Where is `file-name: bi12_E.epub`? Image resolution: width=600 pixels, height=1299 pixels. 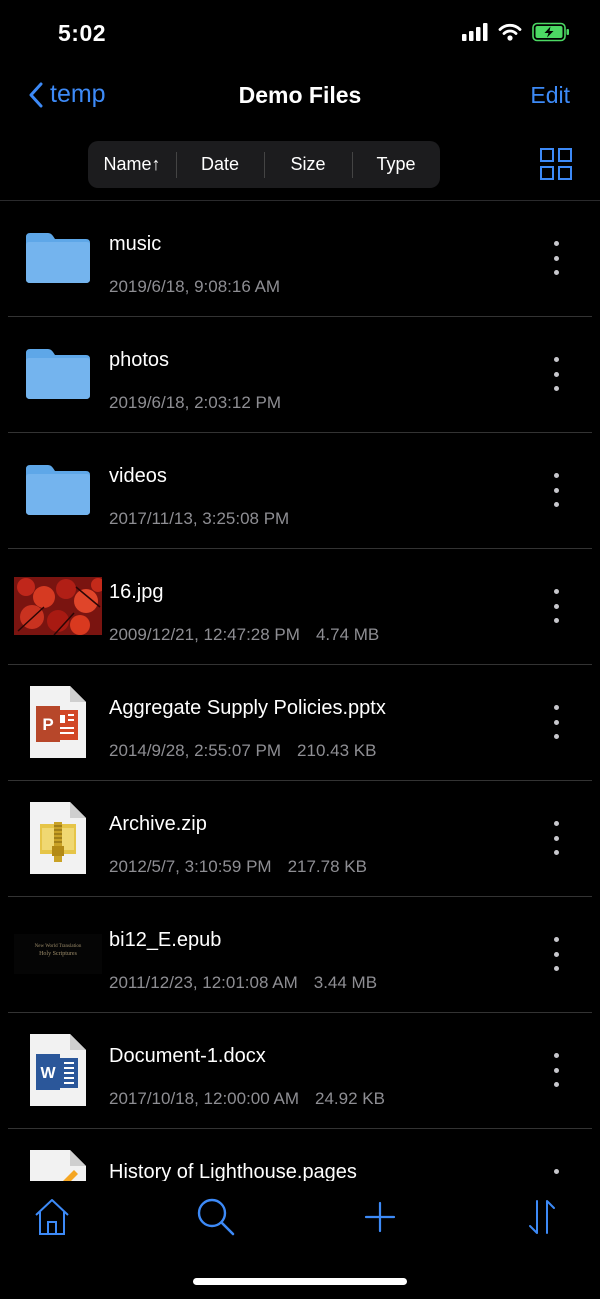 file-name: bi12_E.epub is located at coordinates (165, 940).